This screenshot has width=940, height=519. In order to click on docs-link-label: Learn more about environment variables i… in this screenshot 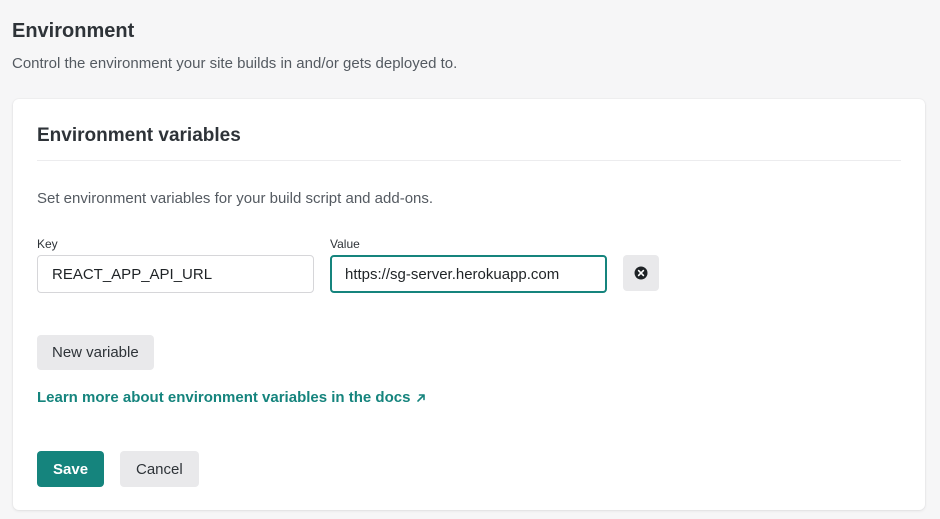, I will do `click(224, 397)`.